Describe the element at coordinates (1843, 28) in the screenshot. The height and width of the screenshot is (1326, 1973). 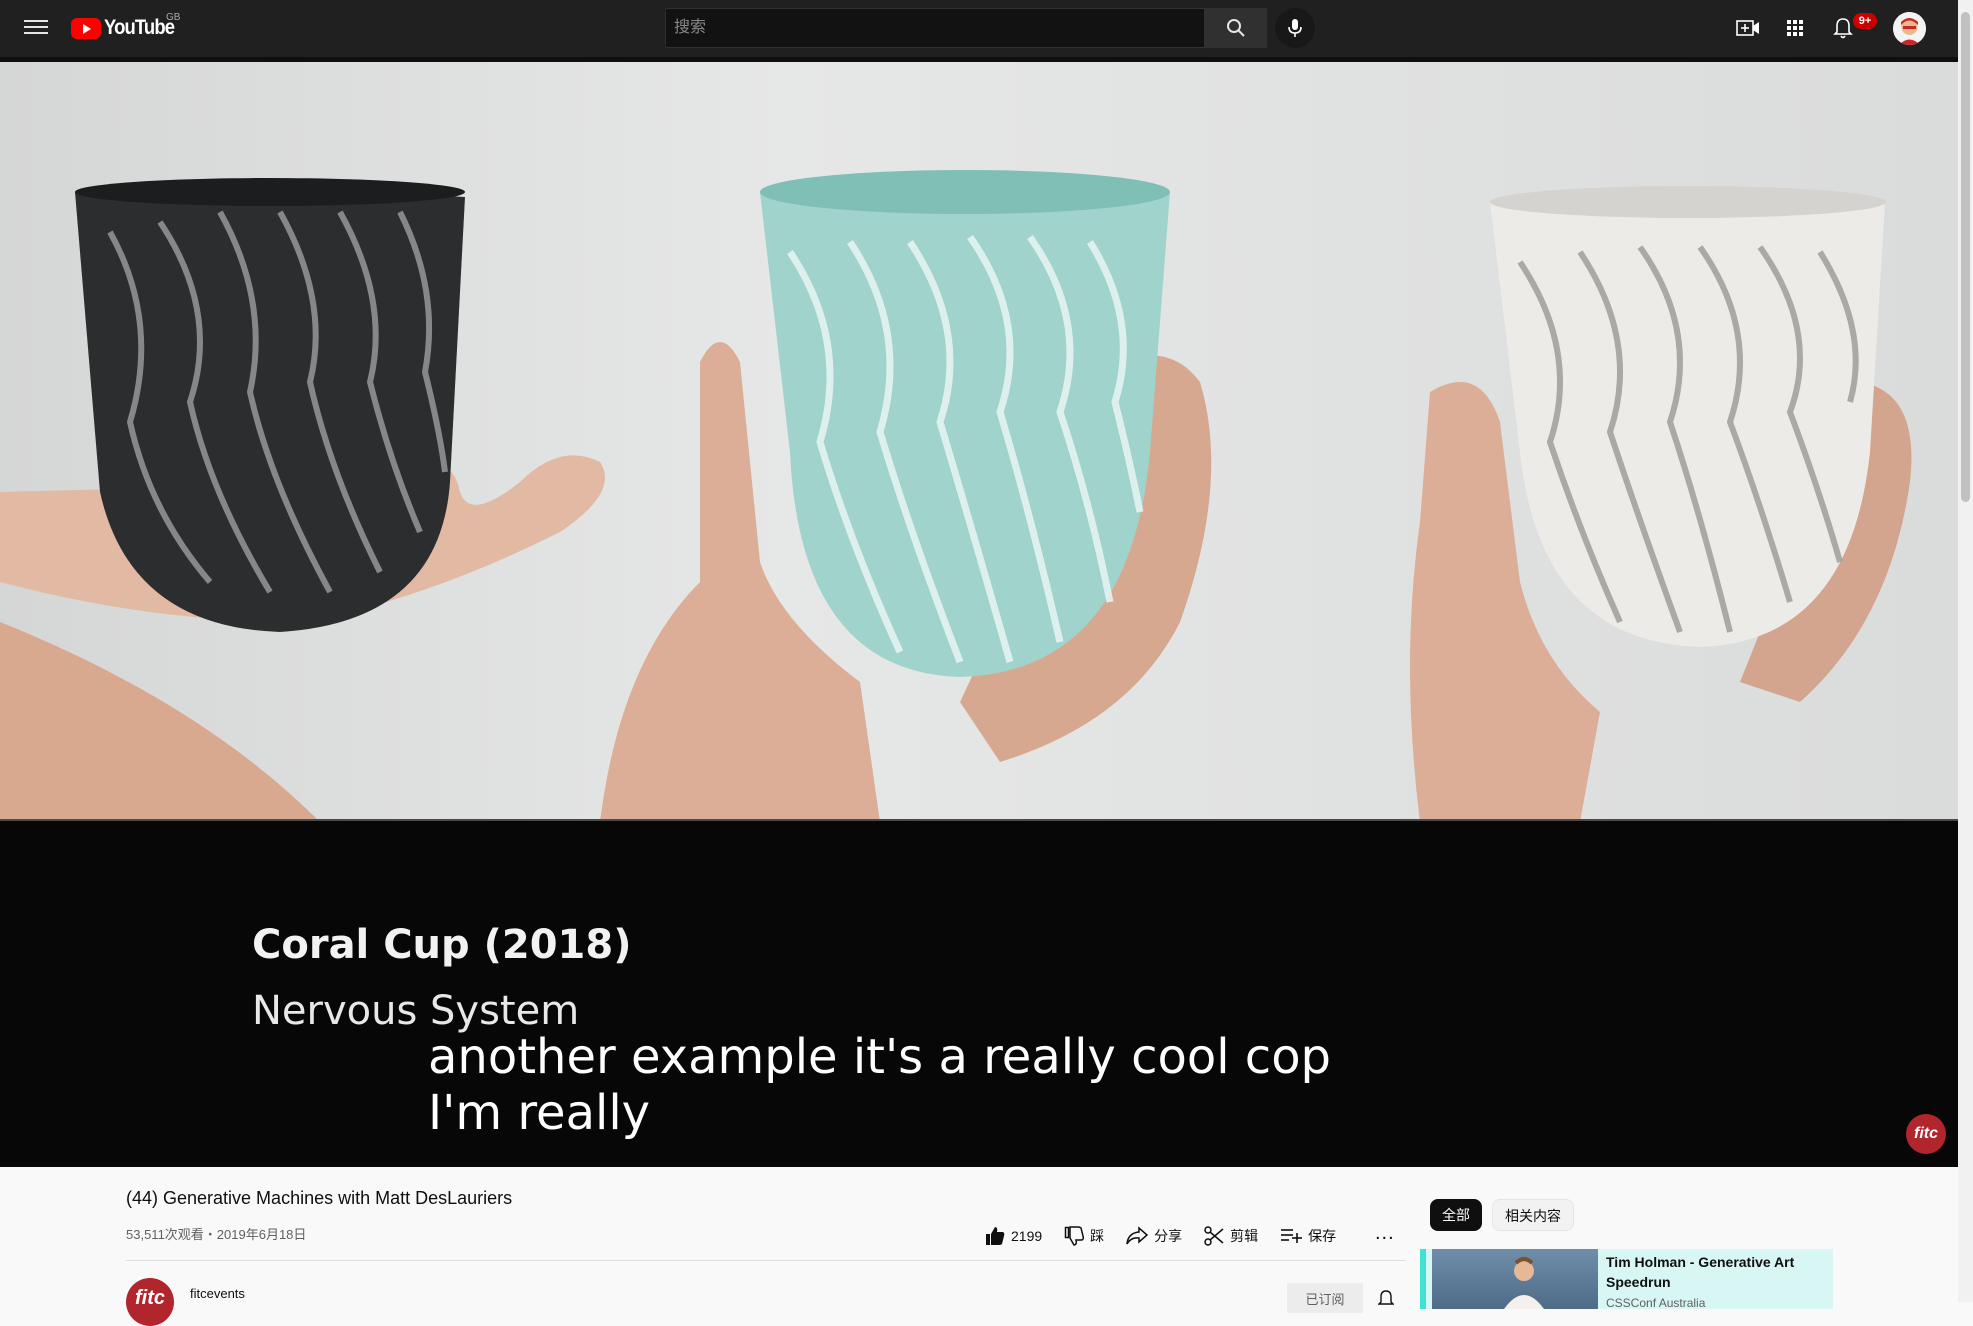
I see `bell-icon` at that location.